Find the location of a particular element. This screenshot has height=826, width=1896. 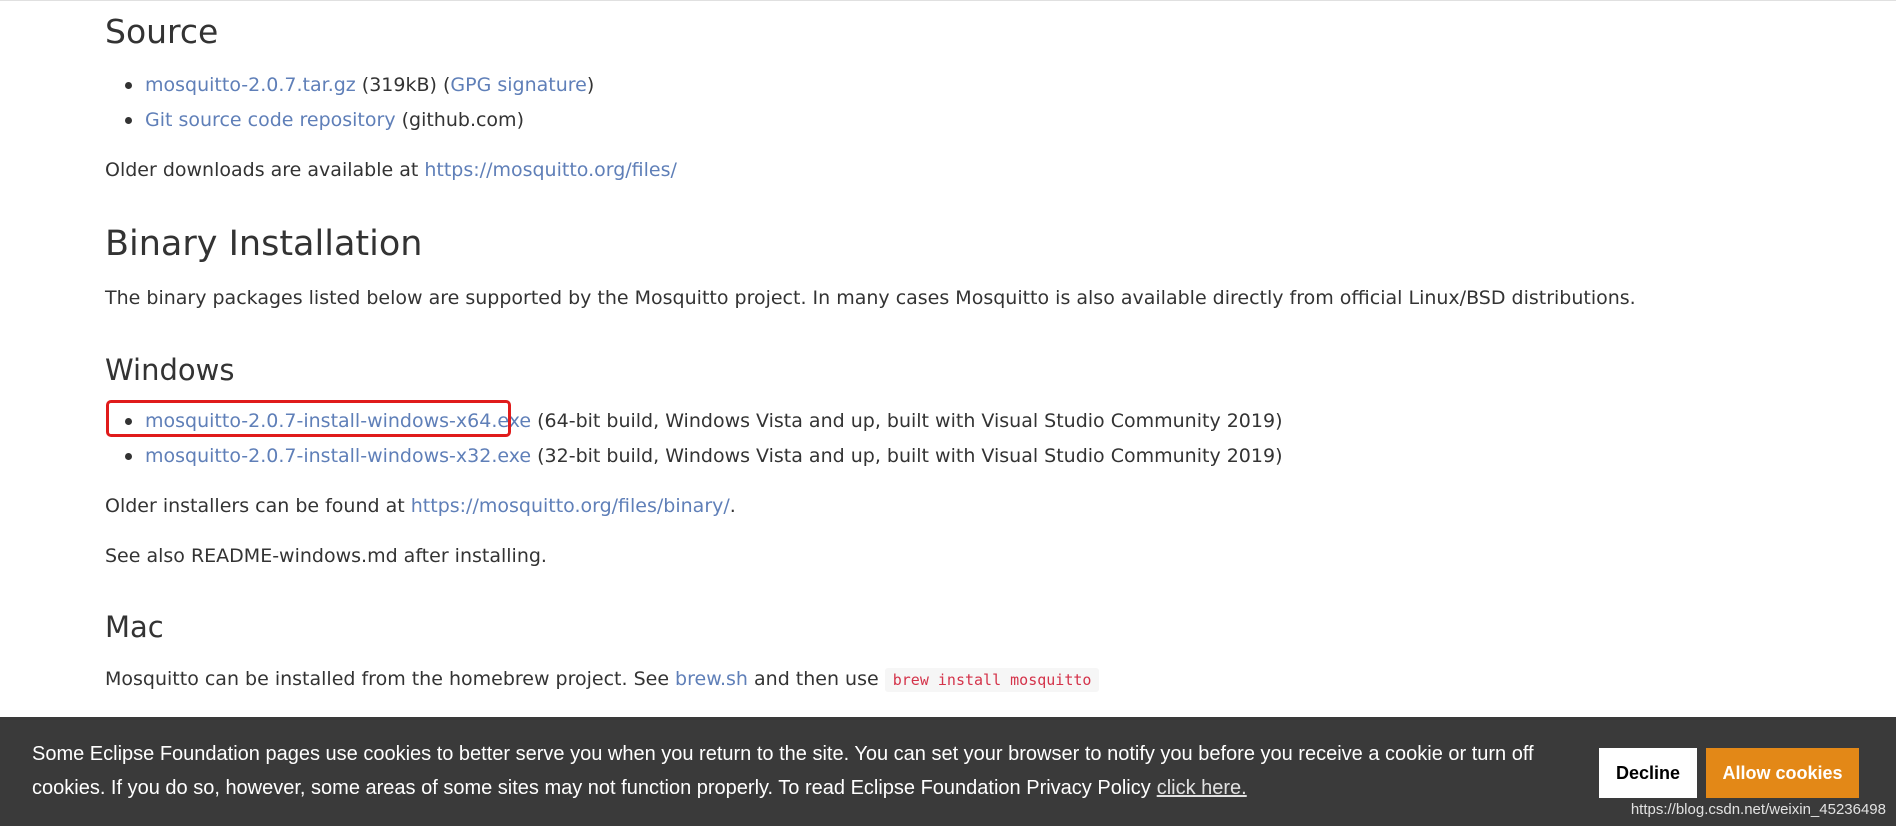

binary-installation-heading: Binary Installation is located at coordinates (264, 244).